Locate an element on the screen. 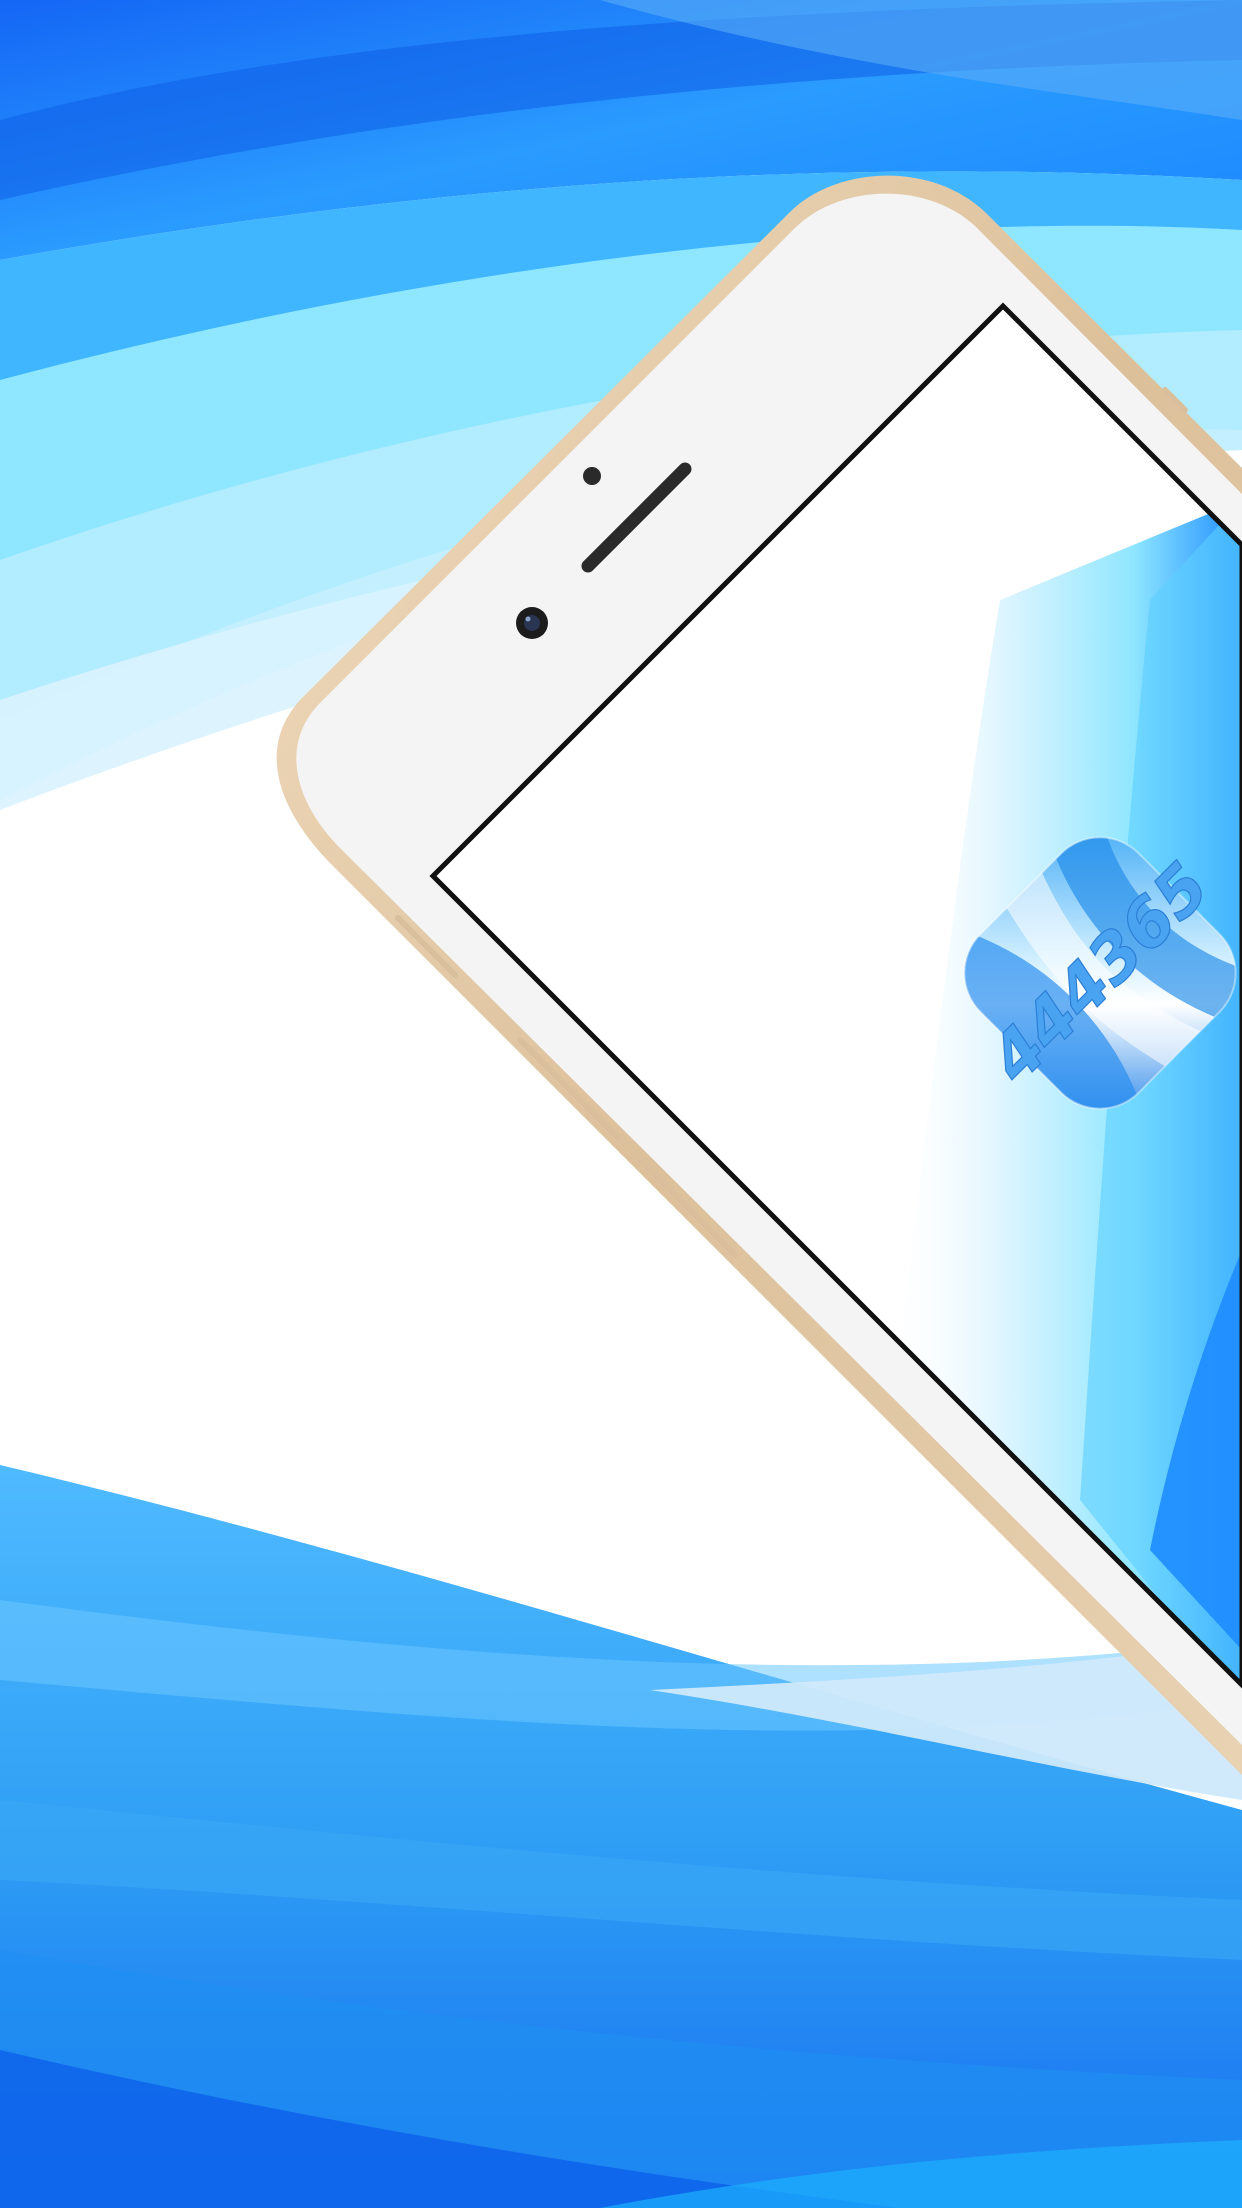 Image resolution: width=1242 pixels, height=2208 pixels. camera-lens-icon is located at coordinates (532, 623).